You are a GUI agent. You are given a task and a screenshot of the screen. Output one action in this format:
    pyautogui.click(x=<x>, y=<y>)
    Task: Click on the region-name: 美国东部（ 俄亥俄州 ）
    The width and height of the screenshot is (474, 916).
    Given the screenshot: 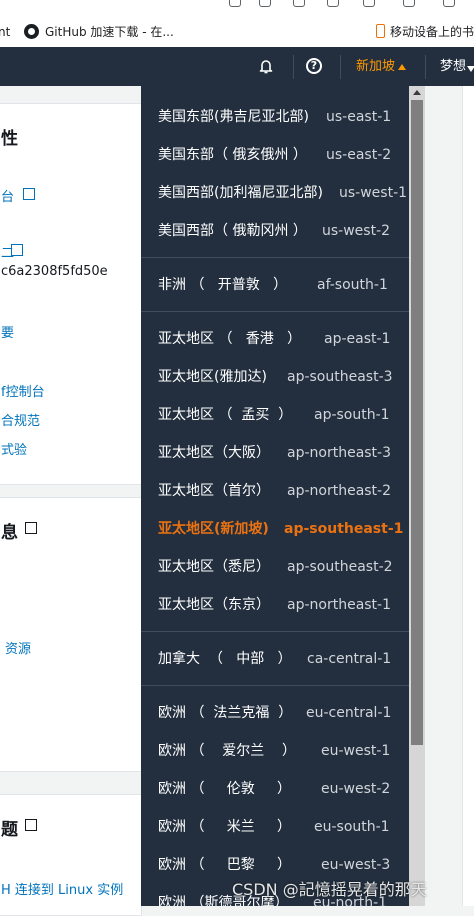 What is the action you would take?
    pyautogui.click(x=232, y=155)
    